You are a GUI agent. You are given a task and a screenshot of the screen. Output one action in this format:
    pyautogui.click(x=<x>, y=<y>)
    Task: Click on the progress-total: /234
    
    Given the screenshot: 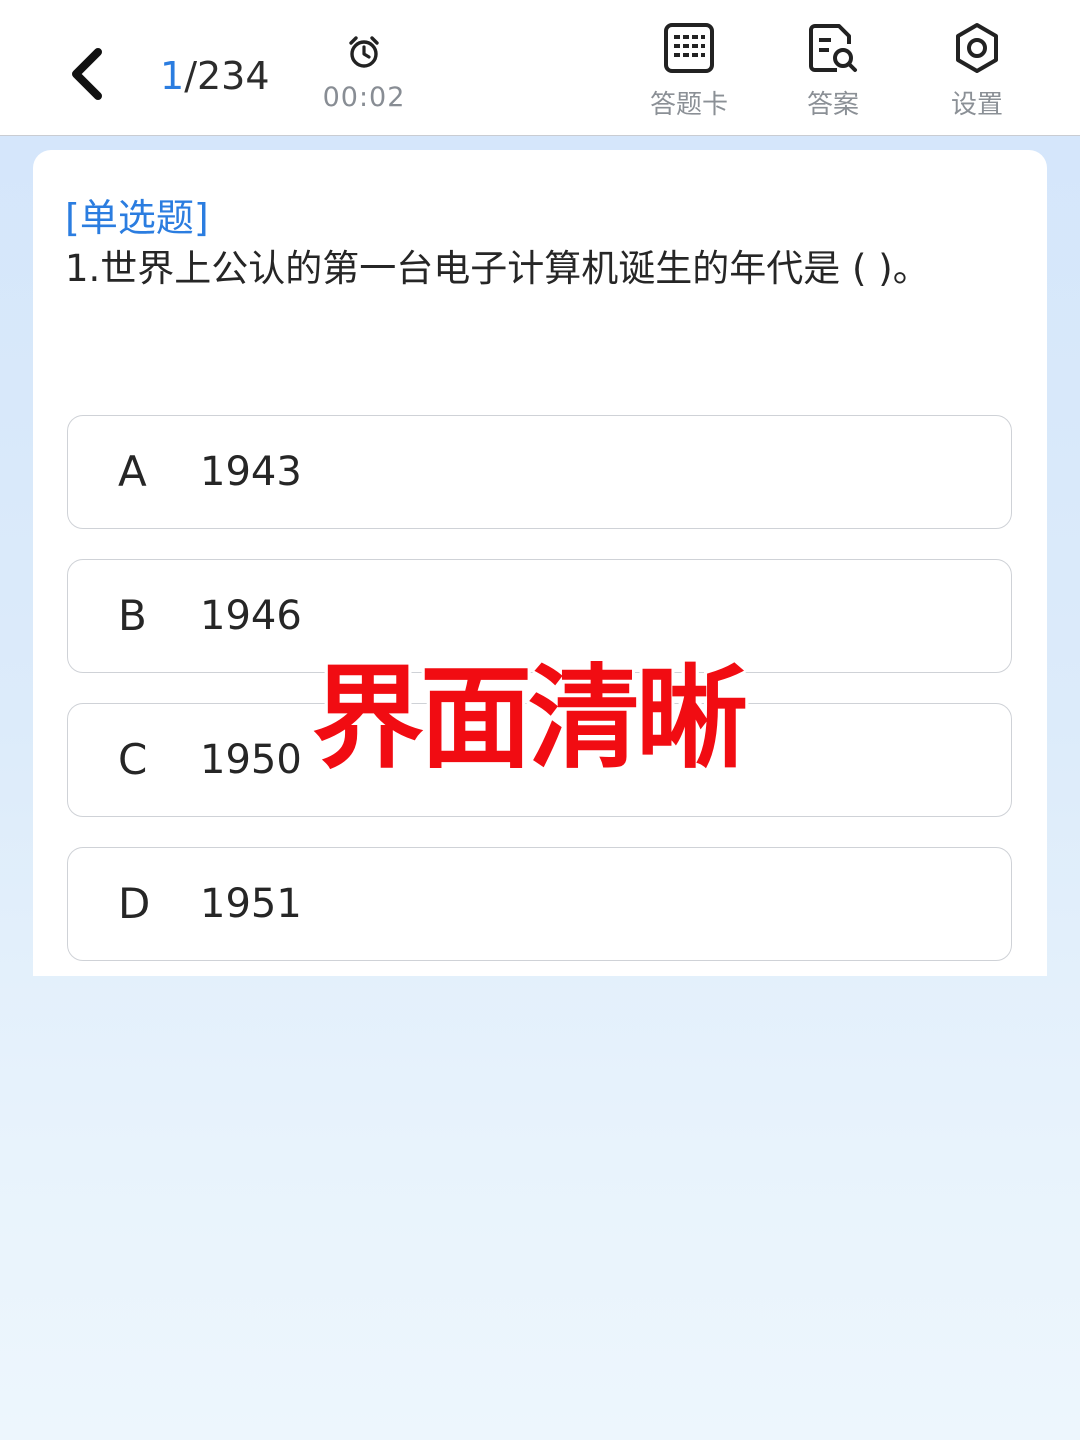 What is the action you would take?
    pyautogui.click(x=227, y=76)
    